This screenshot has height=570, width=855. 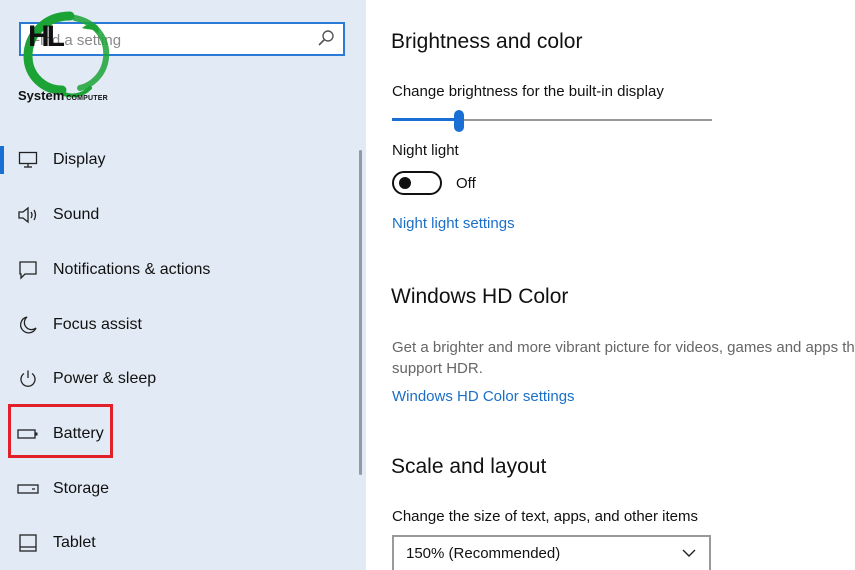 I want to click on night-light-toggle, so click(x=417, y=183).